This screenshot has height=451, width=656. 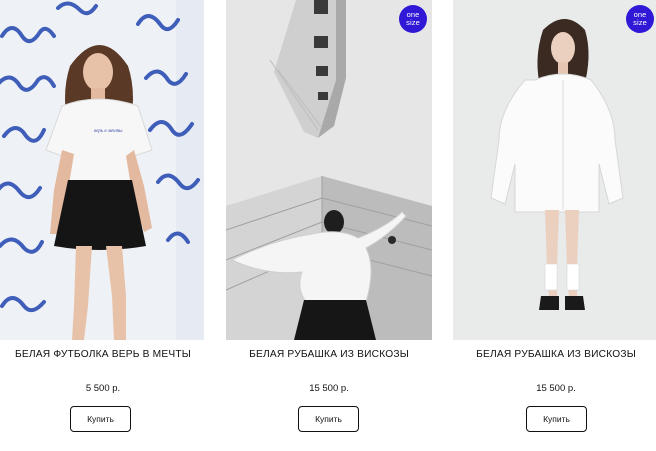 What do you see at coordinates (103, 354) in the screenshot?
I see `product-title: БЕЛАЯ ФУТБОЛКА ВЕРЬ В МЕЧТЫ` at bounding box center [103, 354].